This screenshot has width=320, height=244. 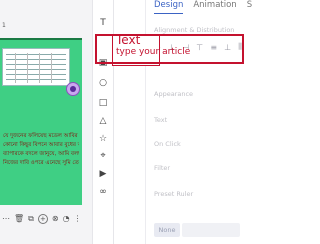 What do you see at coordinates (41, 145) in the screenshot?
I see `text-line: কোনো কিছুর বিপনে আবার বুধের আসিয়ে` at bounding box center [41, 145].